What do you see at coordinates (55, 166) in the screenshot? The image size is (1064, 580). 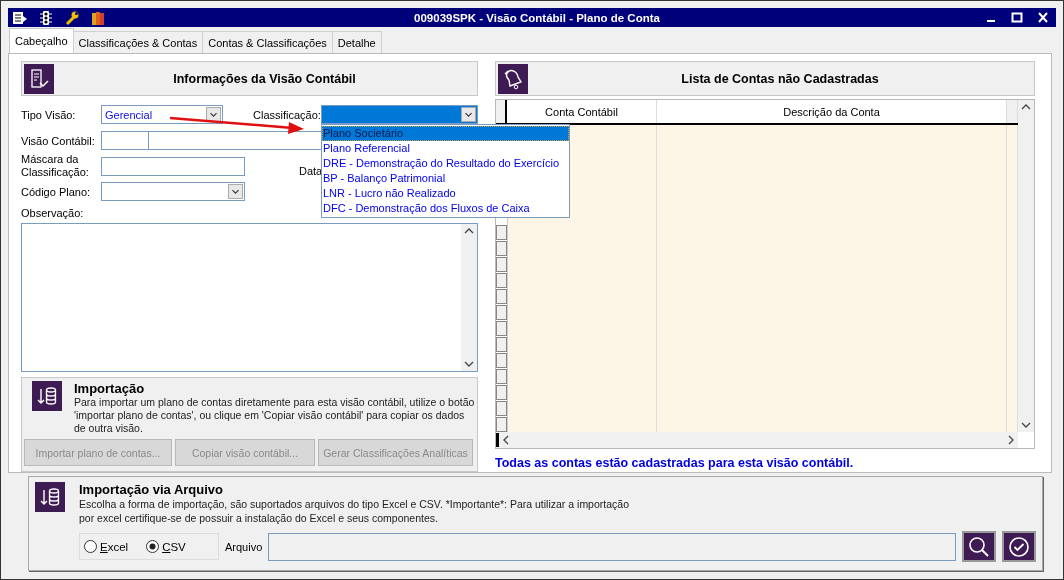 I see `field-label: Máscara da Classificação:` at bounding box center [55, 166].